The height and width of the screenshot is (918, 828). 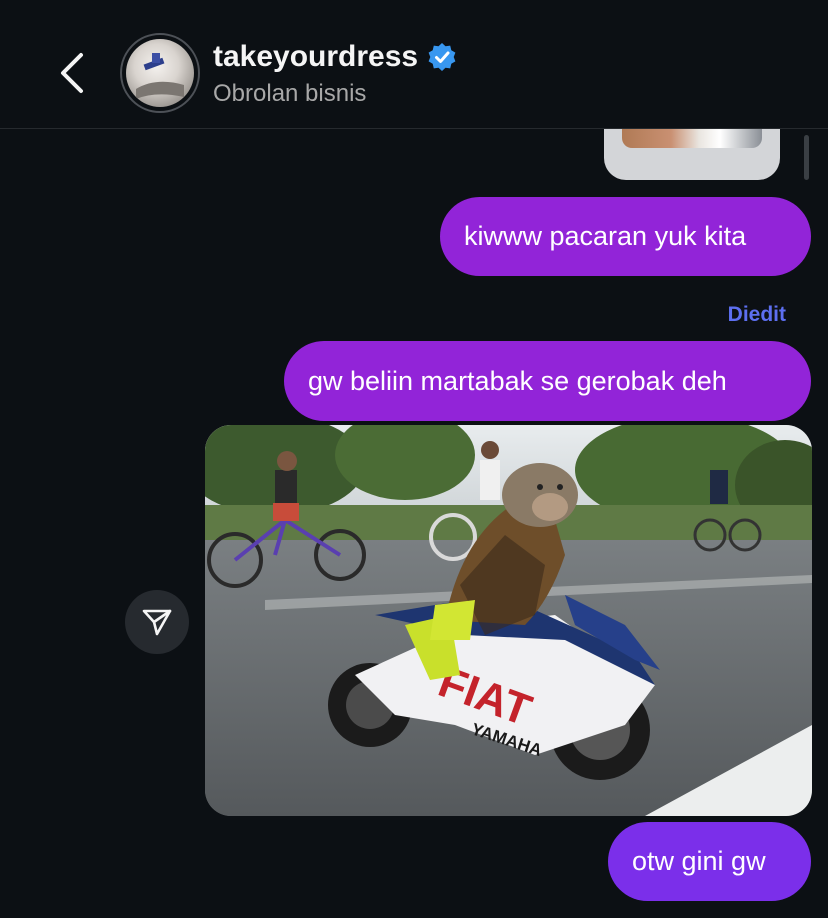 I want to click on page-title: takeyourdress, so click(x=315, y=57).